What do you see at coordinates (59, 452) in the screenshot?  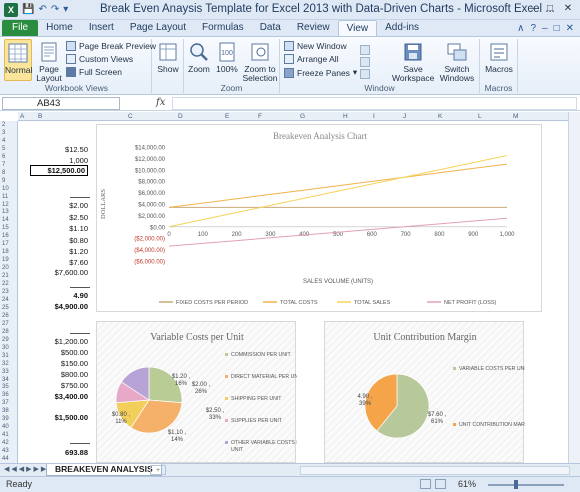 I see `cell-value: 693.88` at bounding box center [59, 452].